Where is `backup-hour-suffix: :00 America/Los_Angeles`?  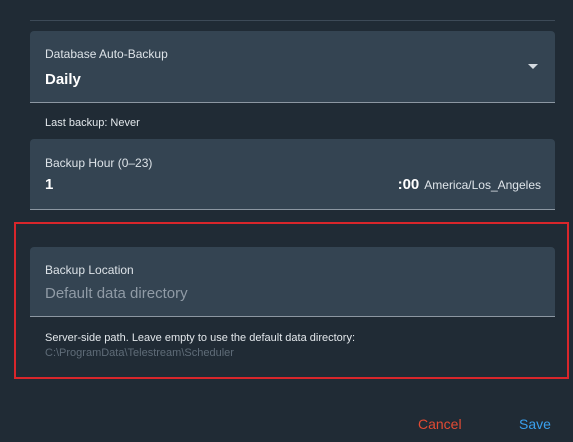
backup-hour-suffix: :00 America/Los_Angeles is located at coordinates (469, 185).